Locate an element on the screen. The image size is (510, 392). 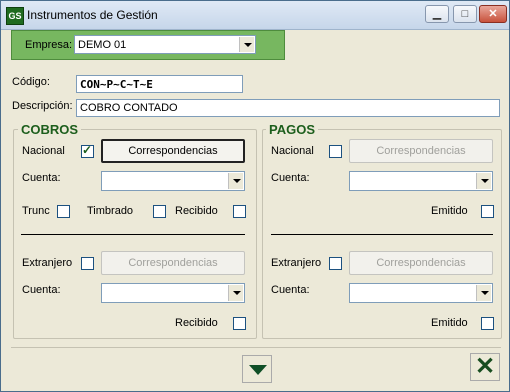
empresa-label: Empresa: is located at coordinates (49, 45).